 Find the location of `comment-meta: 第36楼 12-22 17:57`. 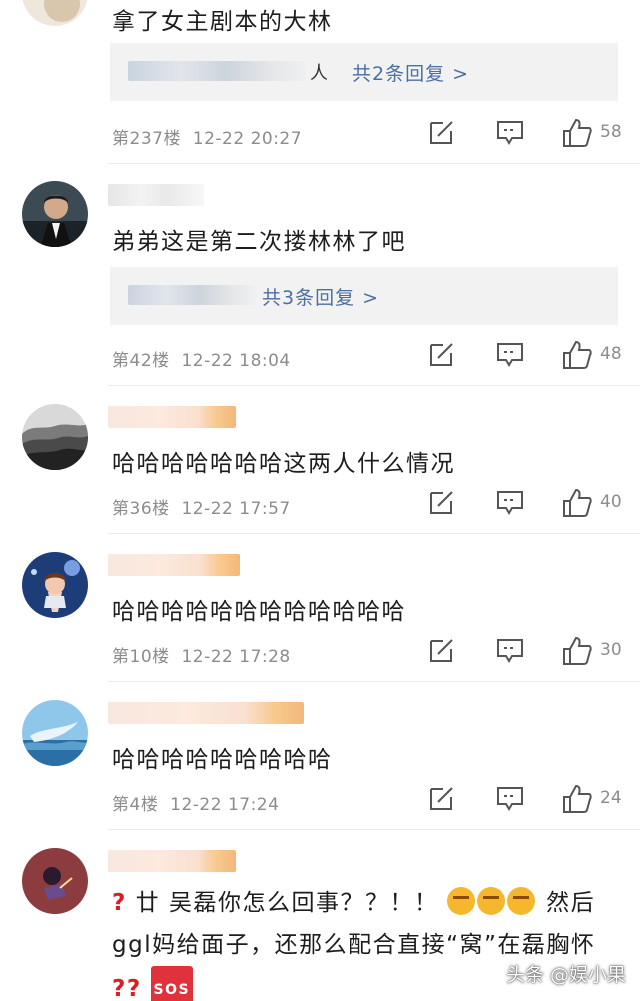

comment-meta: 第36楼 12-22 17:57 is located at coordinates (201, 506).